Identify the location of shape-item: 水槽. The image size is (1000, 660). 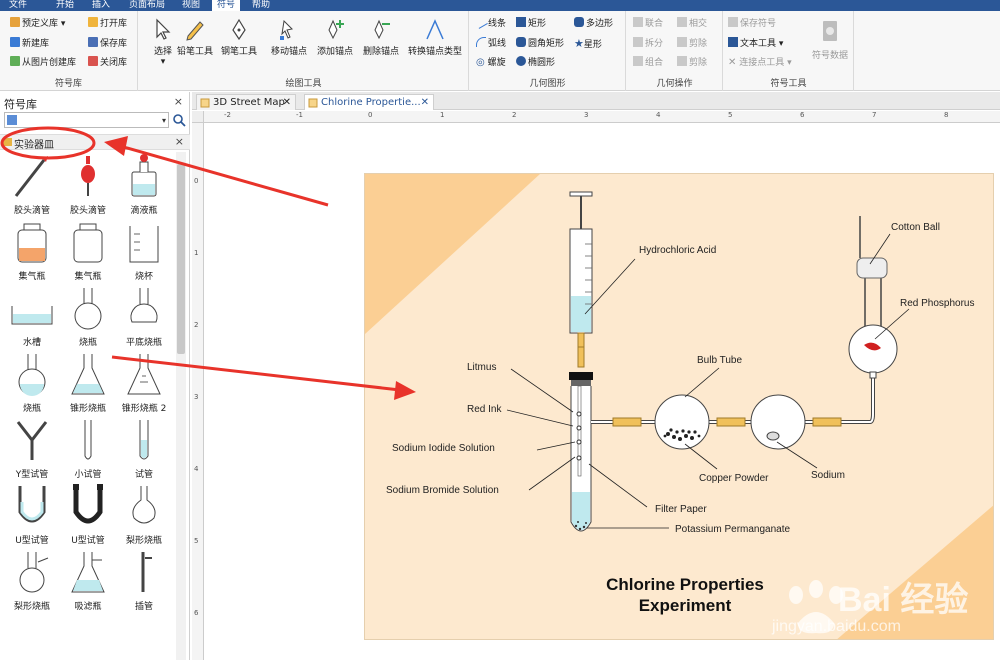
(32, 317).